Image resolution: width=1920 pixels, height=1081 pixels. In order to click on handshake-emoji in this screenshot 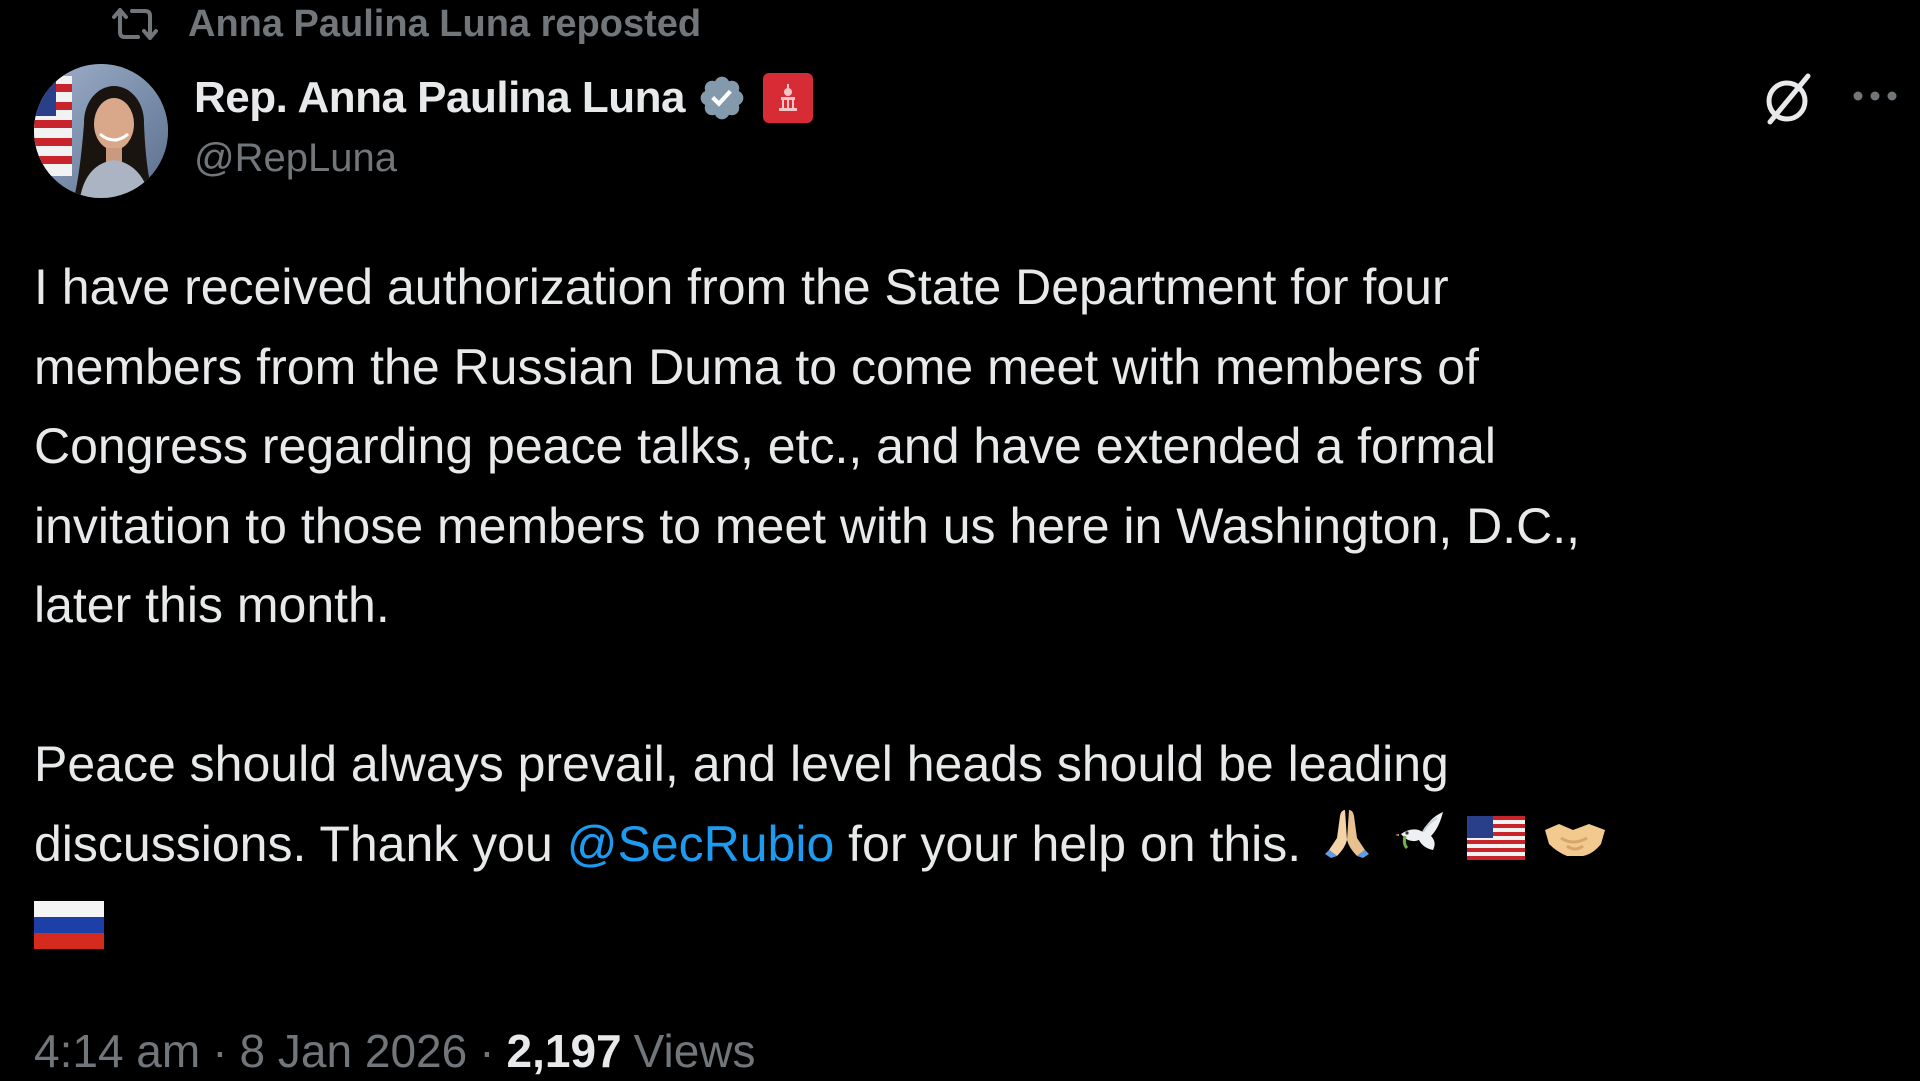, I will do `click(1575, 844)`.